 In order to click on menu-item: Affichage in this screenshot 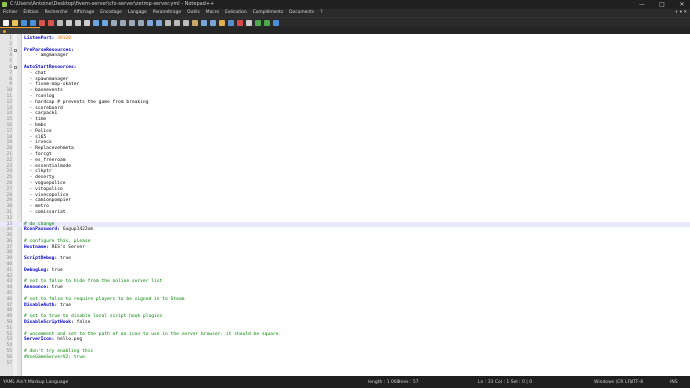, I will do `click(84, 13)`.